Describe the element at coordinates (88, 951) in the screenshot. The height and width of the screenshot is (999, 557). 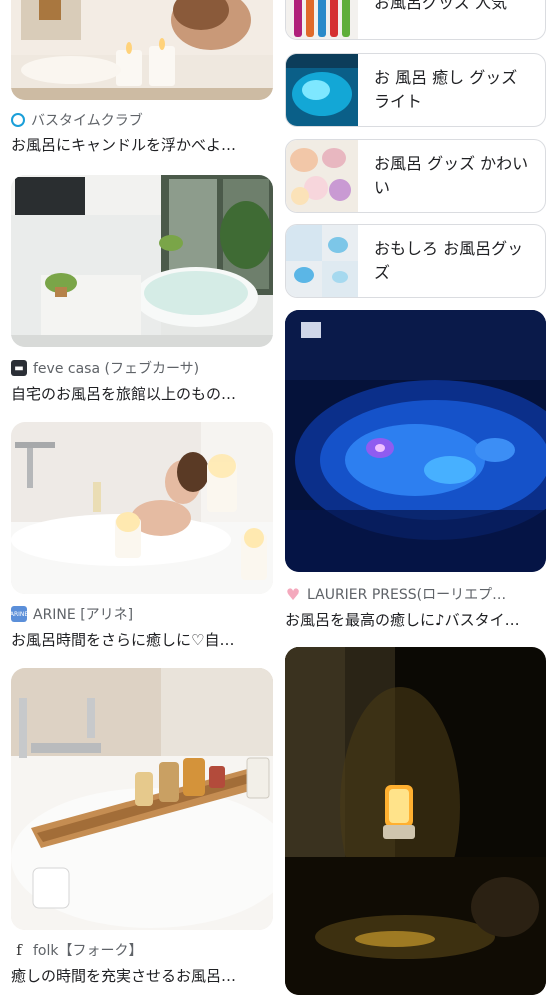
I see `result-source-name: folk【フォーク】` at that location.